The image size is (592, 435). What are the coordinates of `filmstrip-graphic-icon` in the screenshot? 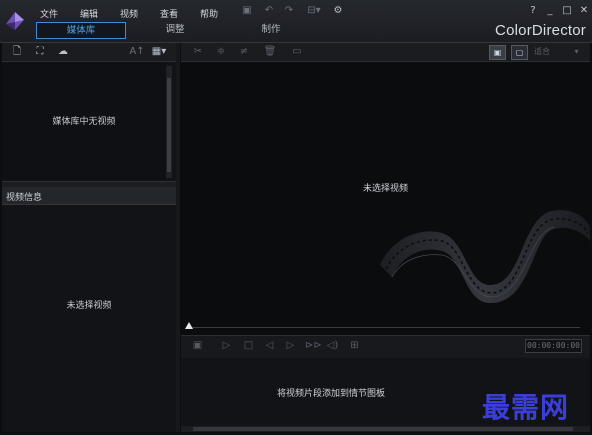 It's located at (485, 257).